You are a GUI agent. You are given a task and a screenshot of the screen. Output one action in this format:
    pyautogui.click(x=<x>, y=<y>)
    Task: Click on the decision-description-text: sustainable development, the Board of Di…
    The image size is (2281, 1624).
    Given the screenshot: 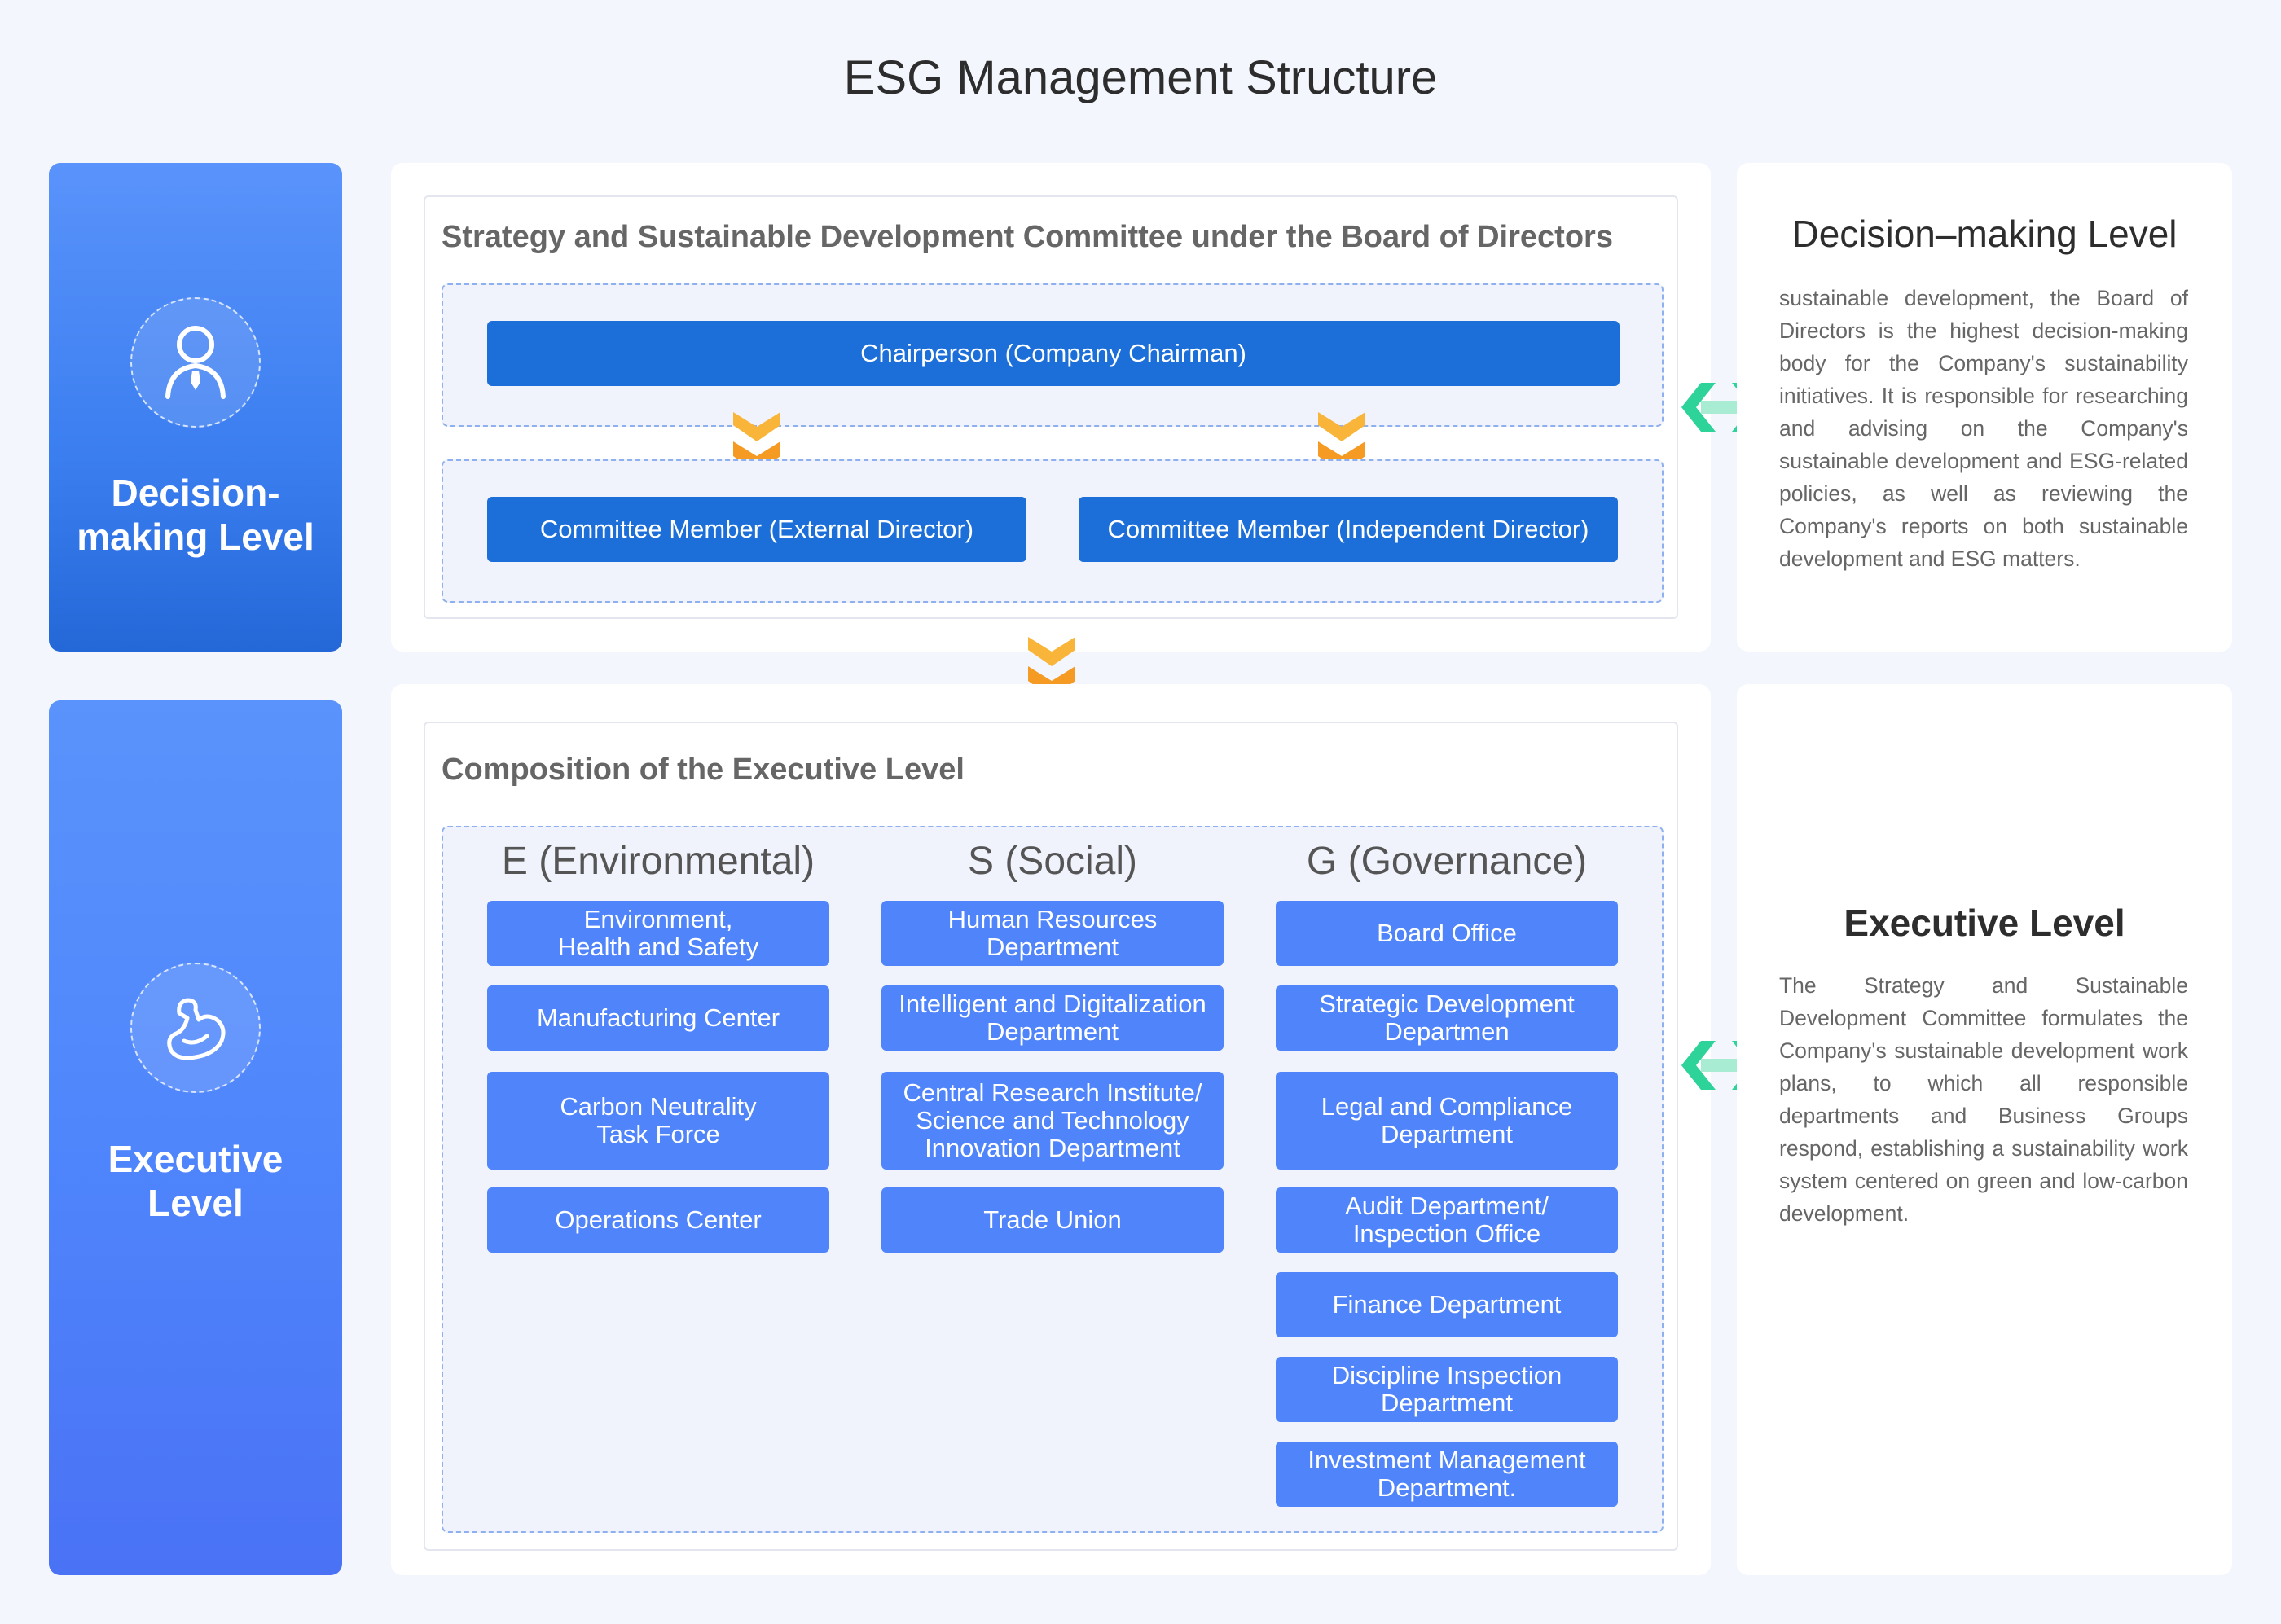 What is the action you would take?
    pyautogui.click(x=1984, y=429)
    